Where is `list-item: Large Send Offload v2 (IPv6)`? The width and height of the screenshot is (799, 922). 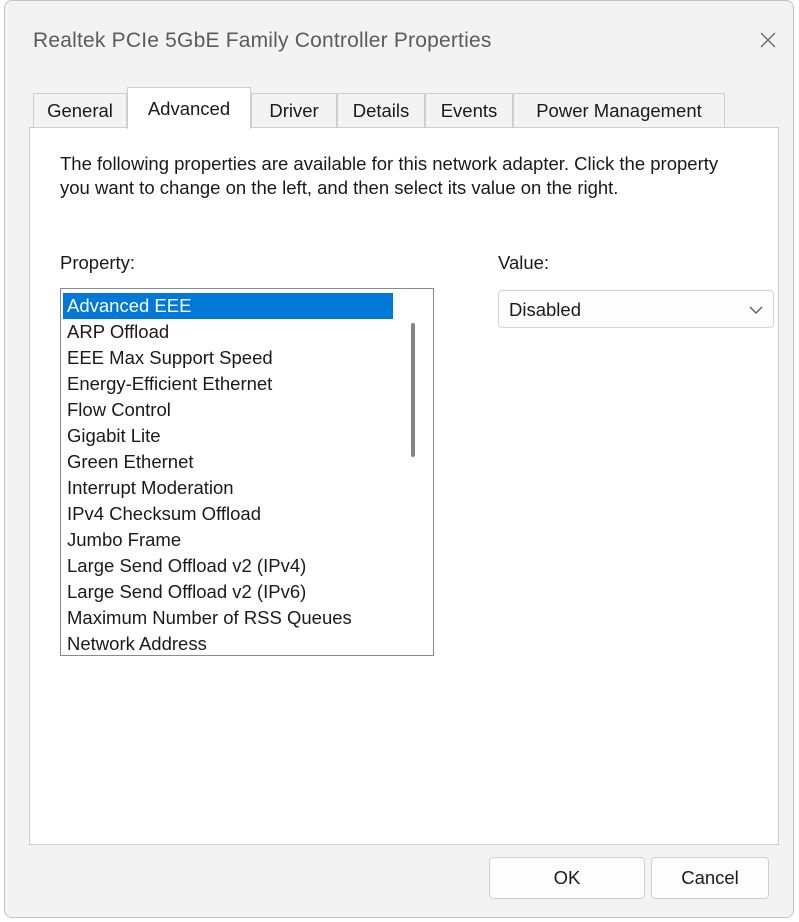
list-item: Large Send Offload v2 (IPv6) is located at coordinates (228, 592).